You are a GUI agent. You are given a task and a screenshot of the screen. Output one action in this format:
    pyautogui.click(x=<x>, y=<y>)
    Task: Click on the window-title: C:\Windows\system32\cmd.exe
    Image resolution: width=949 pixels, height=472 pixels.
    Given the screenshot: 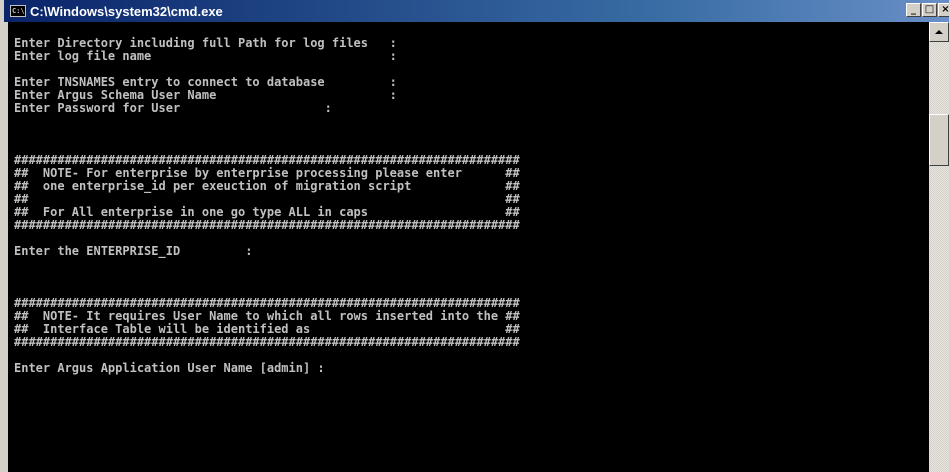 What is the action you would take?
    pyautogui.click(x=126, y=11)
    